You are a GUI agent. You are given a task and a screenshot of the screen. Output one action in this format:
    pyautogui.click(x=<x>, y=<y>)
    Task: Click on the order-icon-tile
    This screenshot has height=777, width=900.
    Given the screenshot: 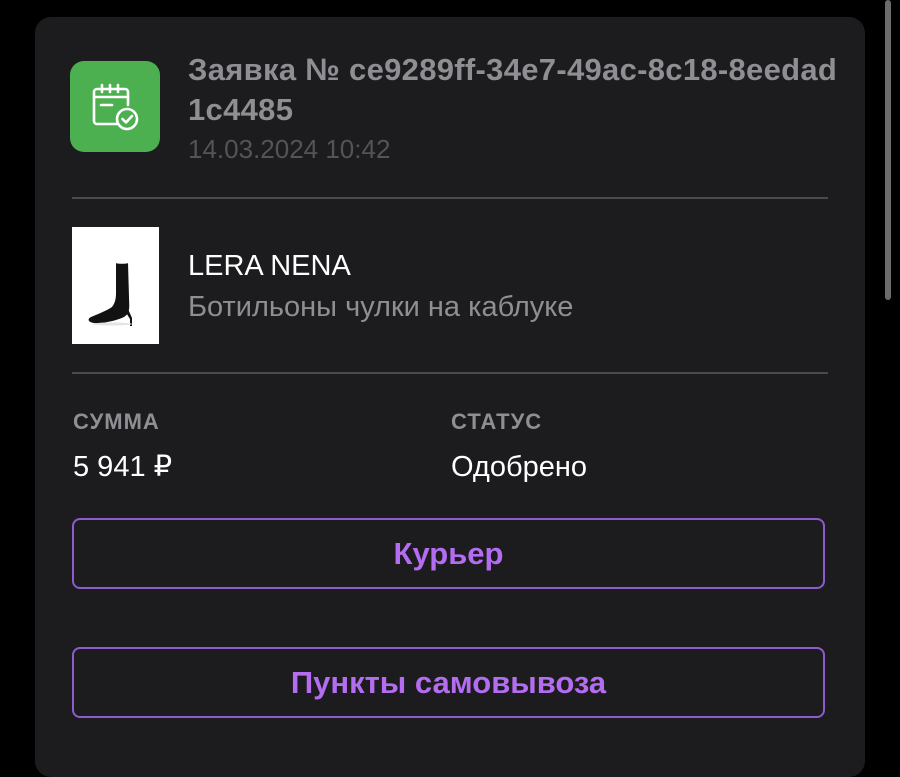 What is the action you would take?
    pyautogui.click(x=115, y=106)
    